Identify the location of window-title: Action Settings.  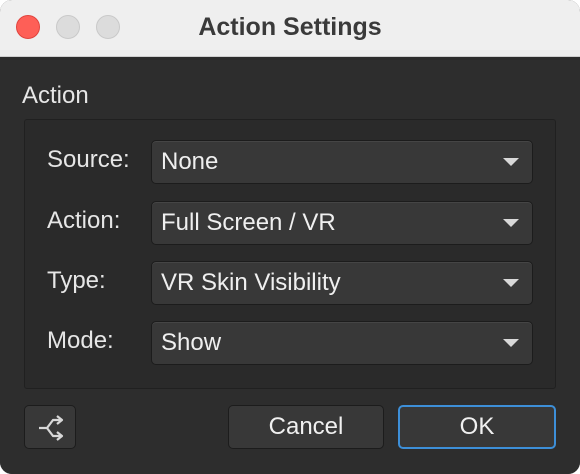
(290, 27).